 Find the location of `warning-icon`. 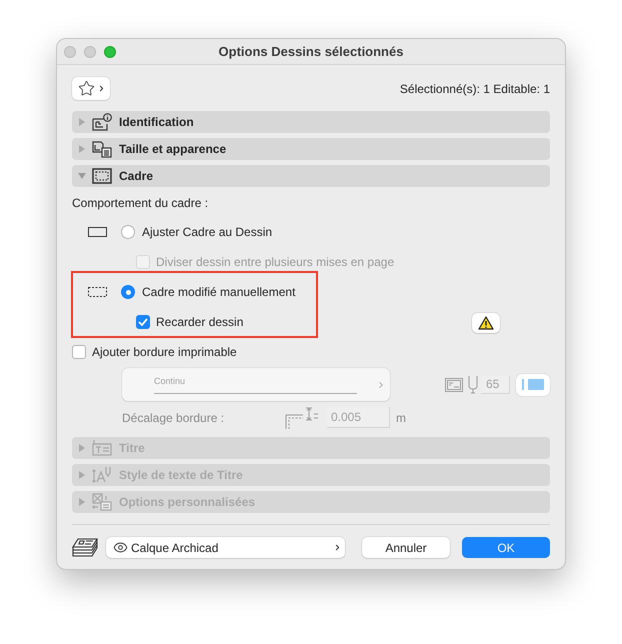

warning-icon is located at coordinates (486, 323).